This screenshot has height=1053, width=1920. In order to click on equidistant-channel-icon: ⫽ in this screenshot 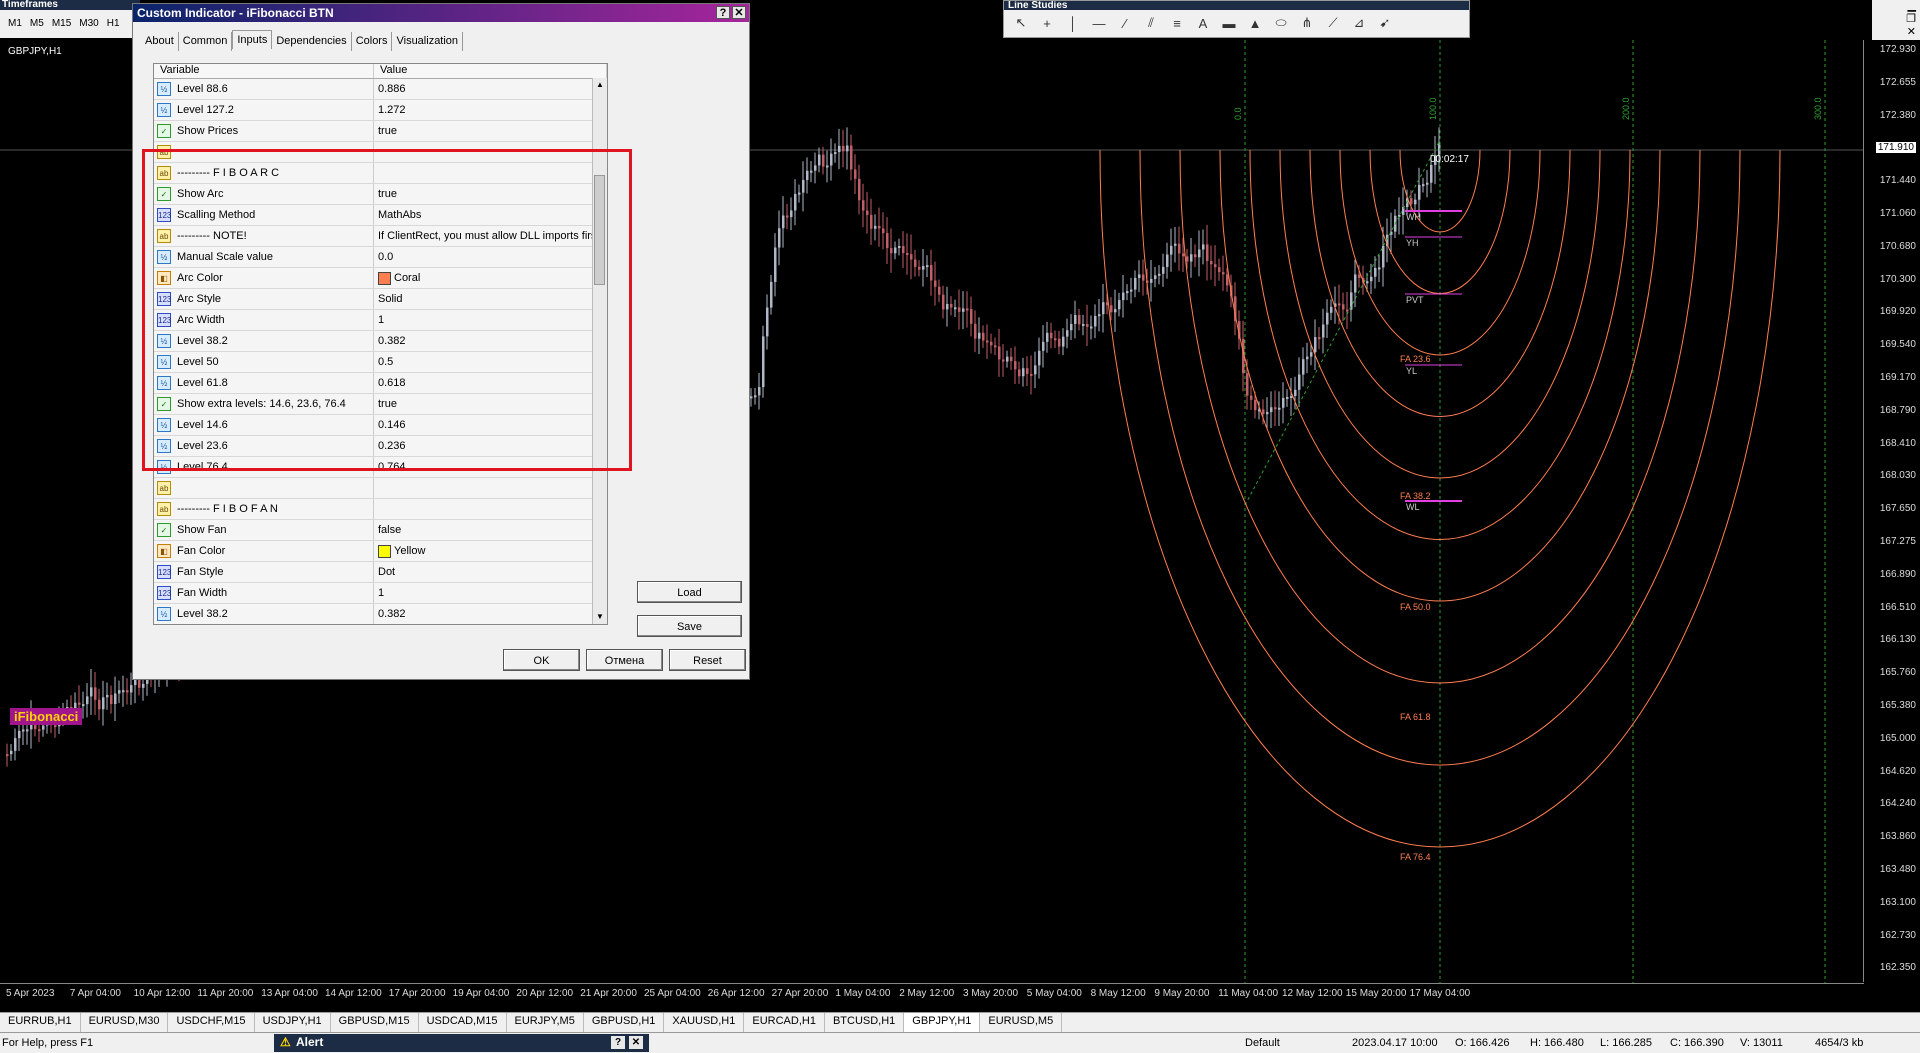, I will do `click(1151, 23)`.